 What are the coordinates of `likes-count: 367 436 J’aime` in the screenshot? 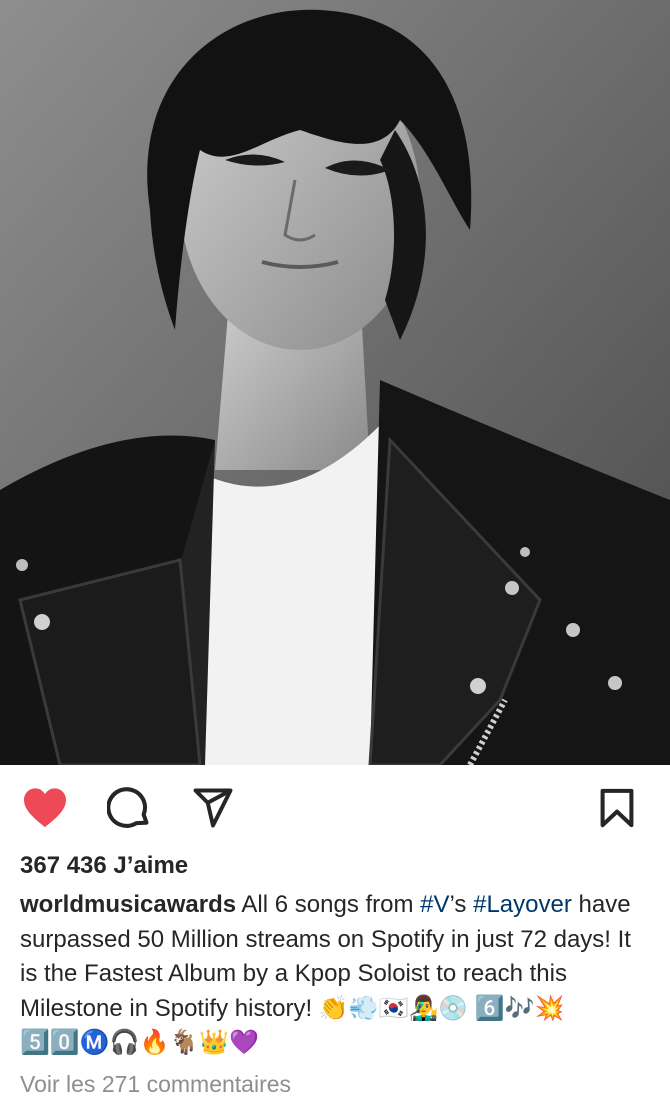 It's located at (104, 866).